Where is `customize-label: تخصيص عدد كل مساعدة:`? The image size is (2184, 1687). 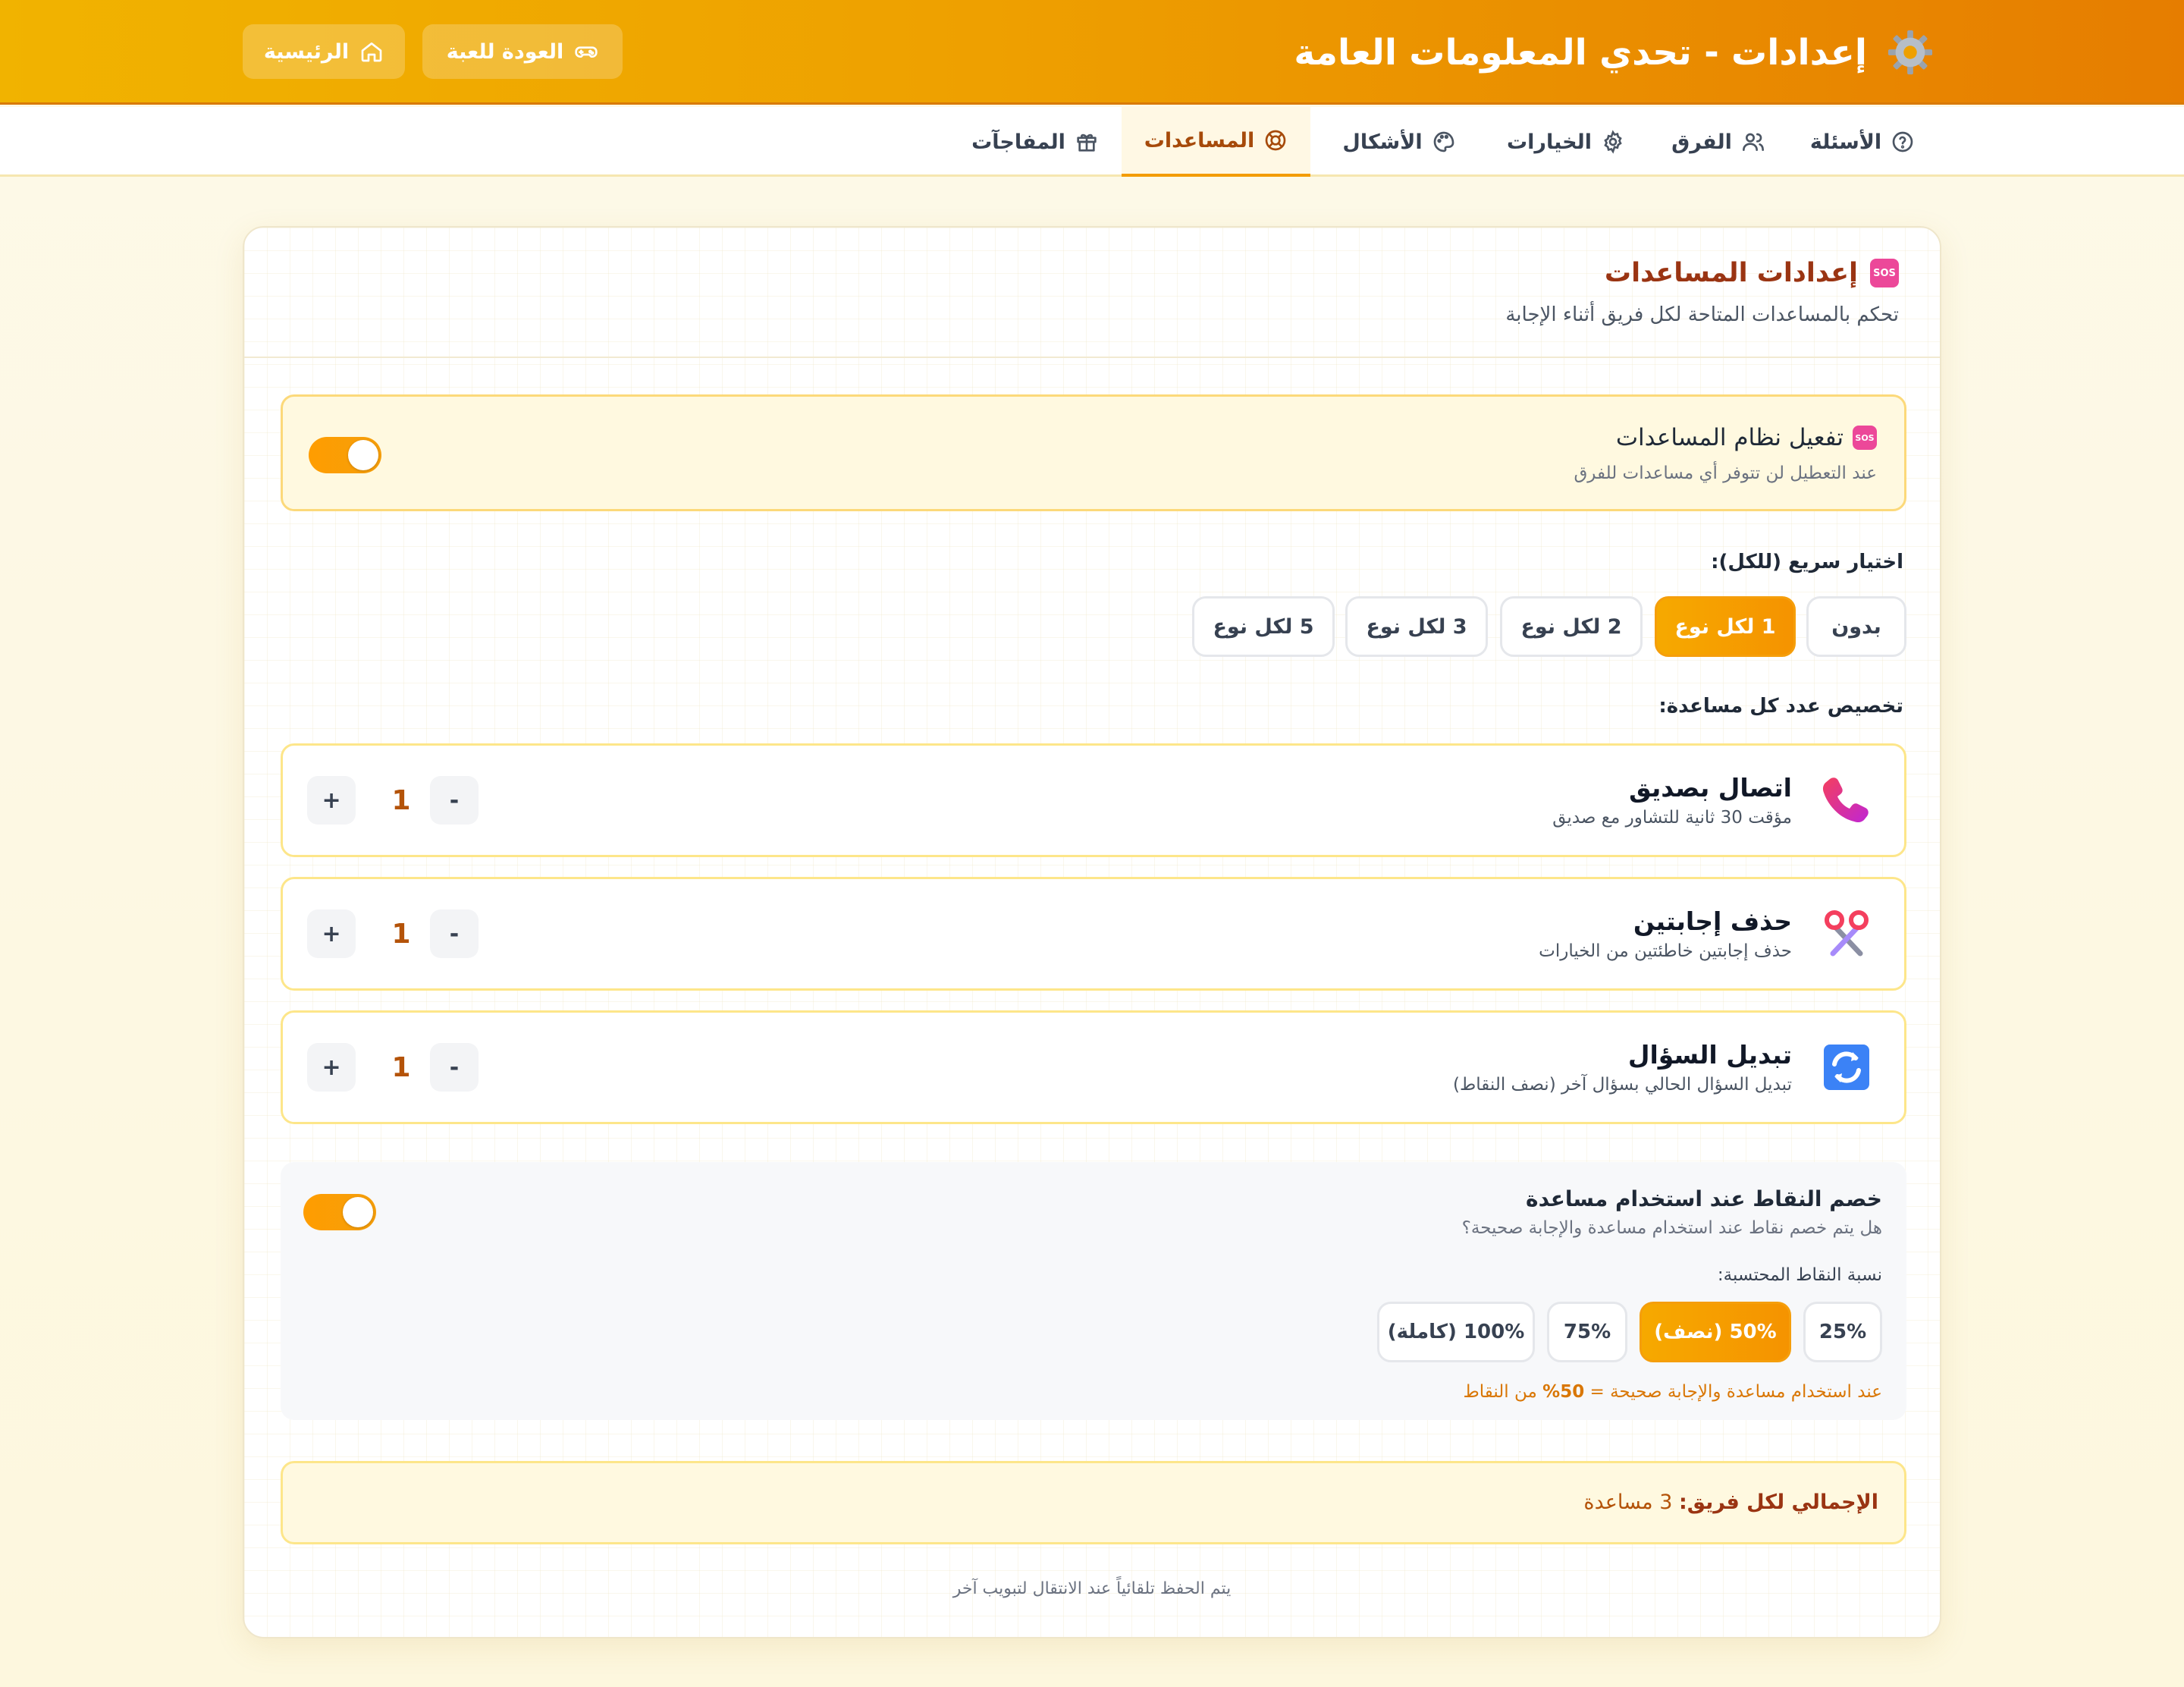 customize-label: تخصيص عدد كل مساعدة: is located at coordinates (1780, 706).